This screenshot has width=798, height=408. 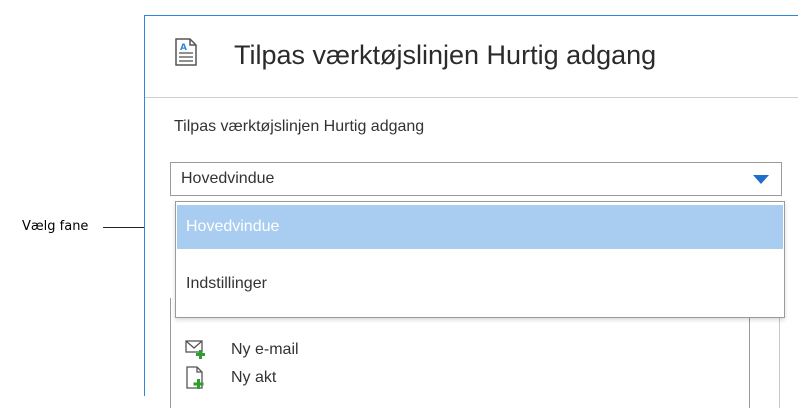 What do you see at coordinates (480, 227) in the screenshot?
I see `dropdown-option-hovedvindue: Hovedvindue` at bounding box center [480, 227].